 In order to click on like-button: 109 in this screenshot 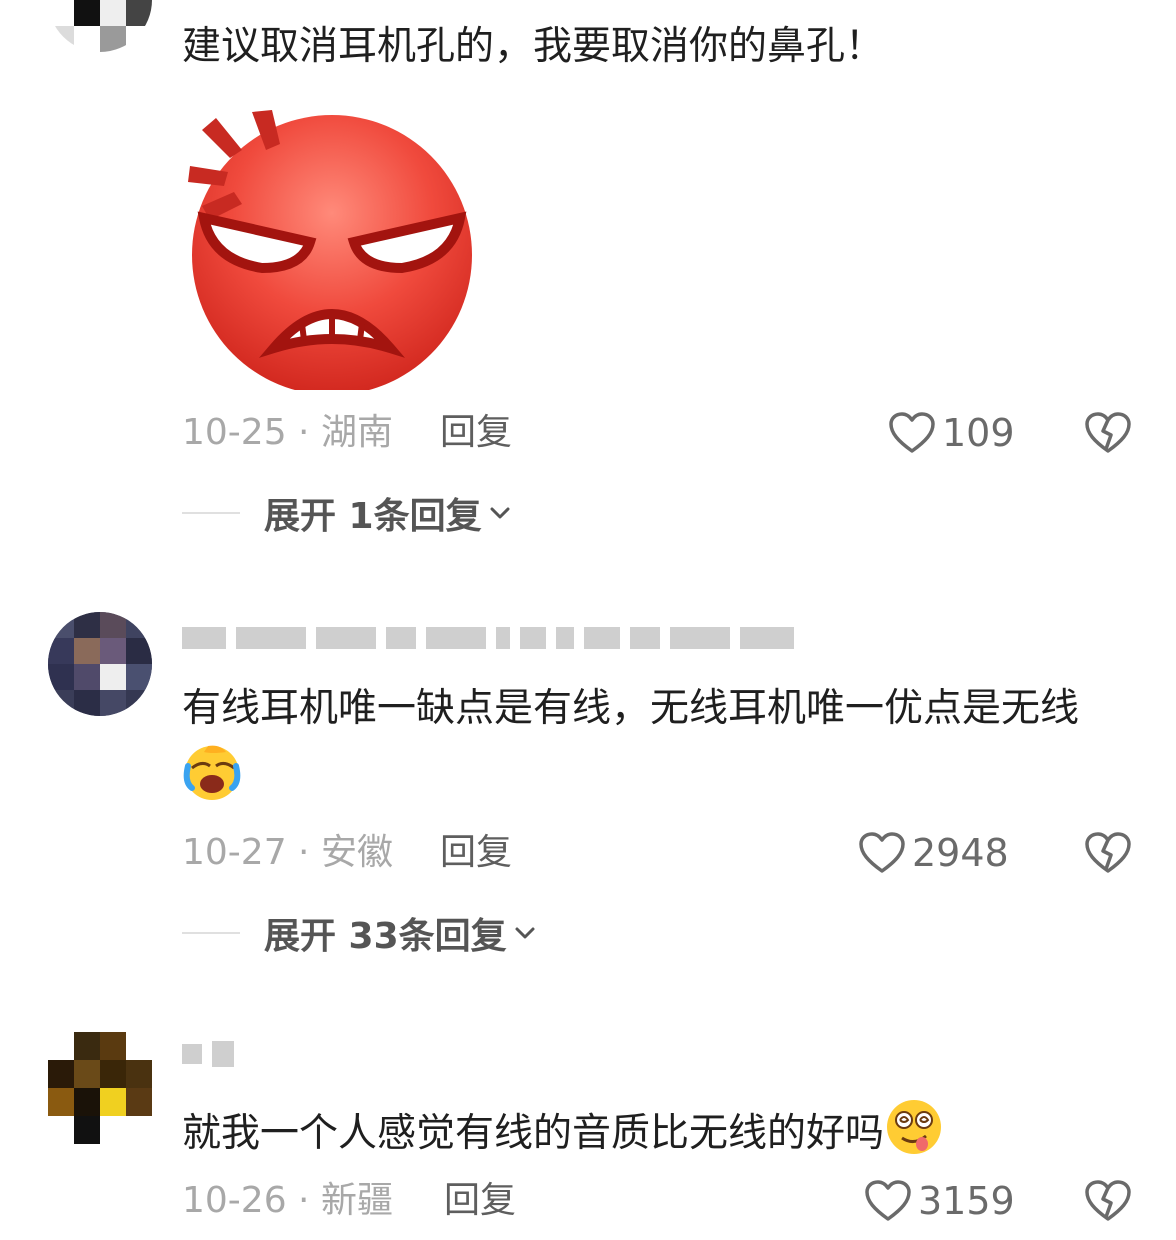, I will do `click(951, 433)`.